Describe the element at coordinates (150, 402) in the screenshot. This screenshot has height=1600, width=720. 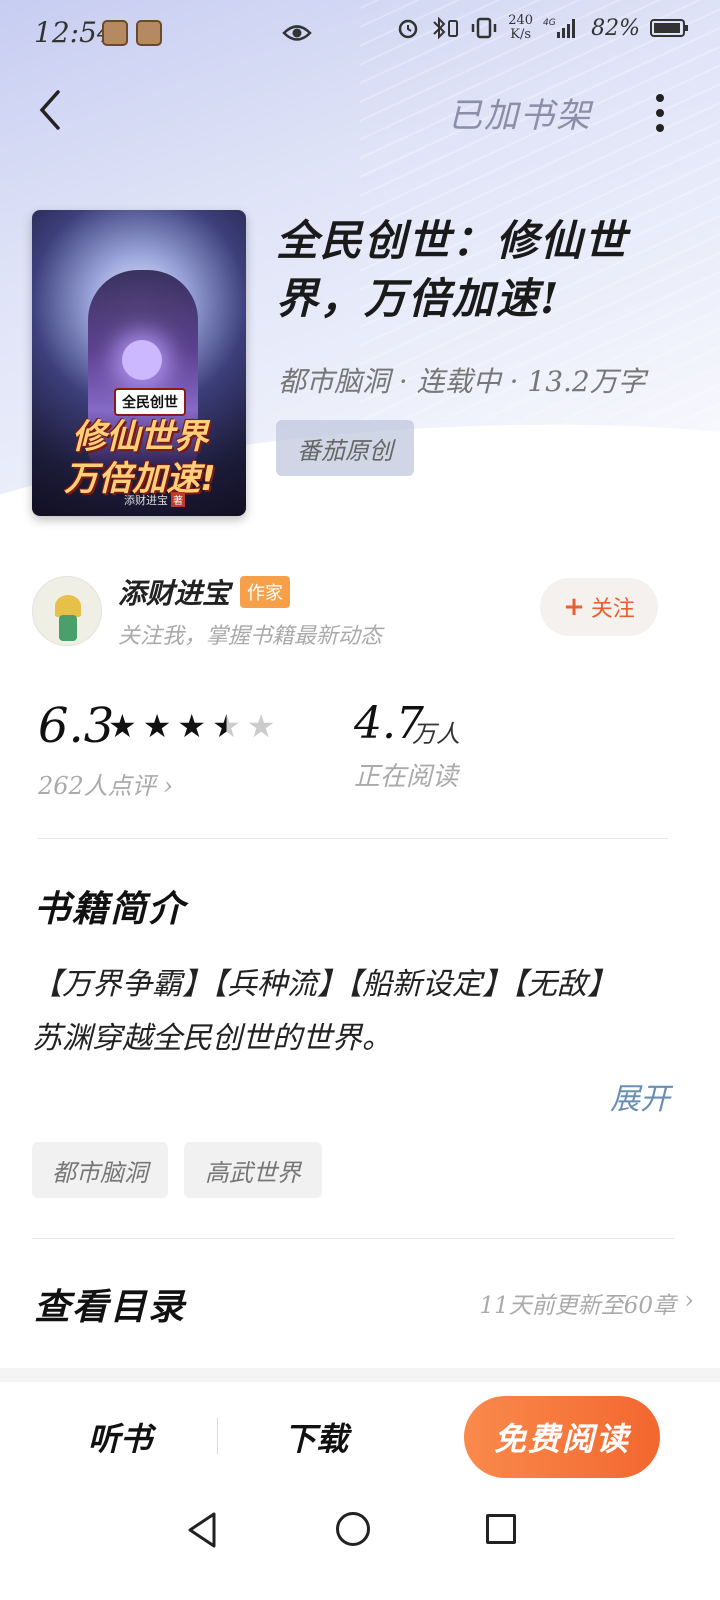
I see `cover-series-tag: 全民创世` at that location.